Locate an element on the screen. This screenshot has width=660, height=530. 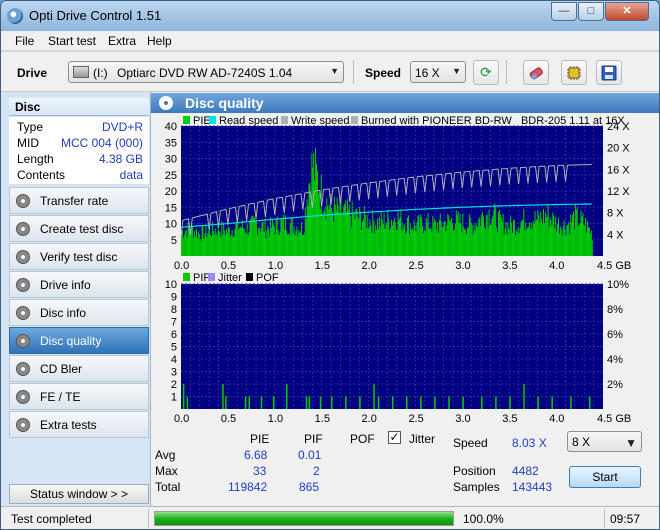
y2-tick-label: 6% is located at coordinates (615, 335).